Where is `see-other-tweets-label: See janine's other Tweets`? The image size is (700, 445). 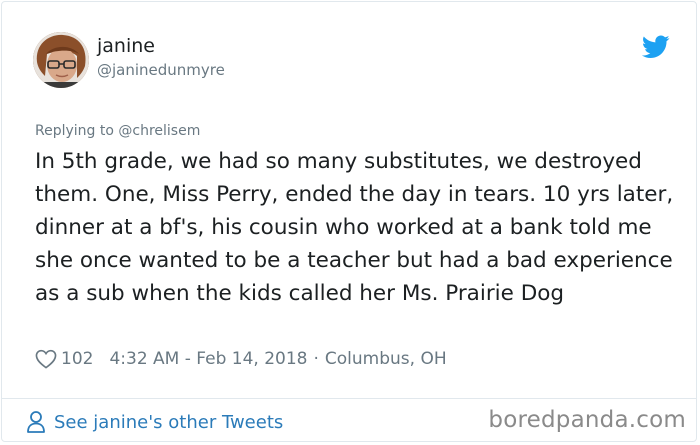 see-other-tweets-label: See janine's other Tweets is located at coordinates (169, 422).